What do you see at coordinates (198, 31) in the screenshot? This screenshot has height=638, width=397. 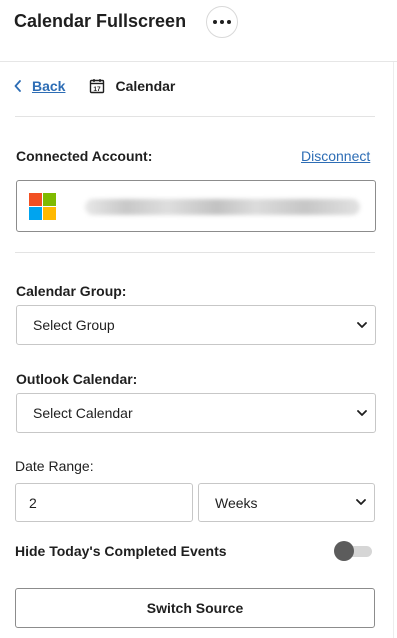 I see `app-header: Calendar Fullscreen` at bounding box center [198, 31].